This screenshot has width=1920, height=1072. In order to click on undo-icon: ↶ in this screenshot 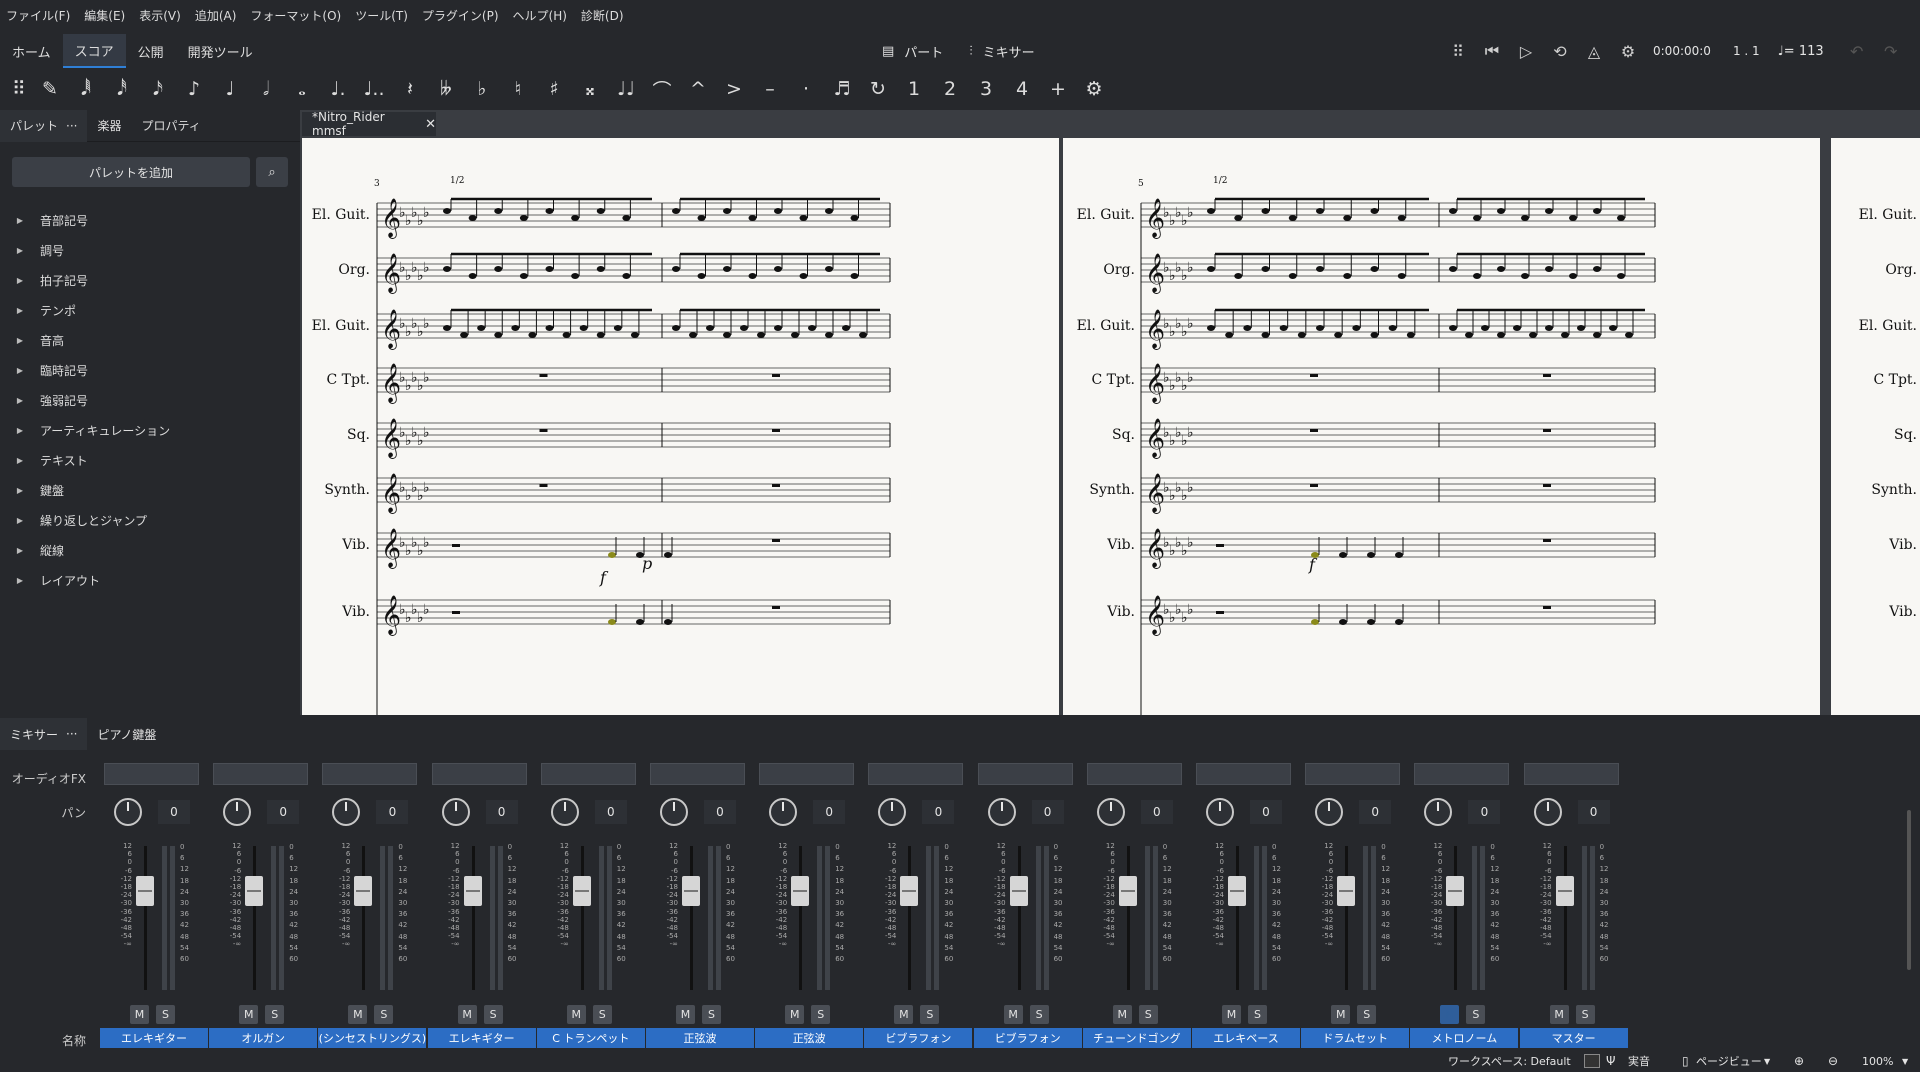, I will do `click(1857, 51)`.